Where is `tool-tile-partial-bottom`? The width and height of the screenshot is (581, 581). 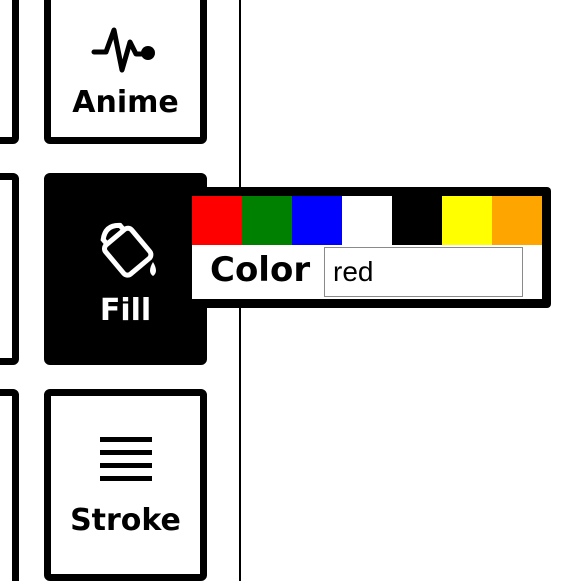 tool-tile-partial-bottom is located at coordinates (9, 485).